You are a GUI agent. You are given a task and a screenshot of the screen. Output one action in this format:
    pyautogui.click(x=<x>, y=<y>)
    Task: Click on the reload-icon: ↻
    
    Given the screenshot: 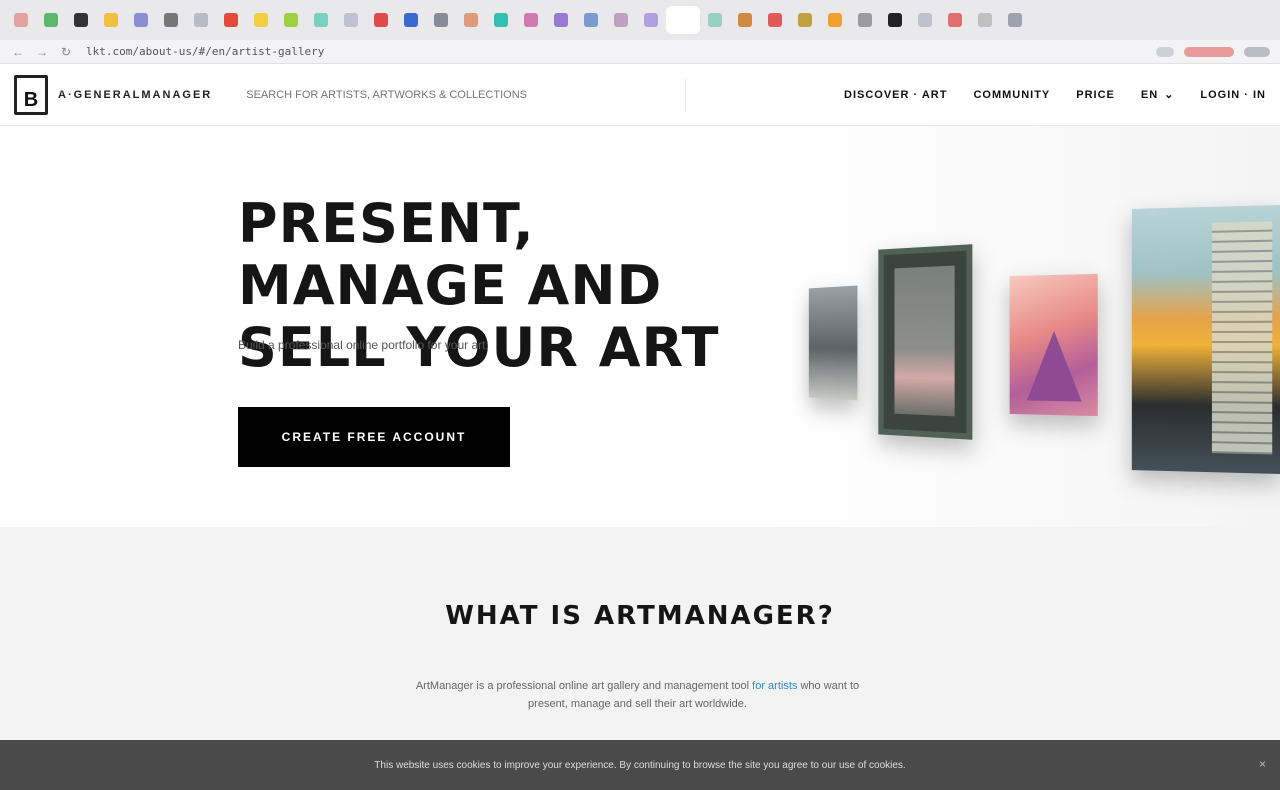 What is the action you would take?
    pyautogui.click(x=66, y=52)
    